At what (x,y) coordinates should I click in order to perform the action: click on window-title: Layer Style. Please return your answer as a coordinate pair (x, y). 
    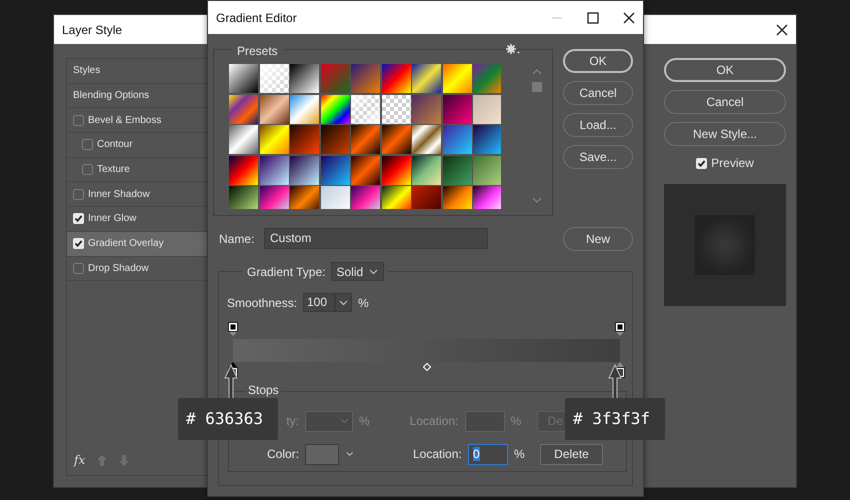
    Looking at the image, I should click on (92, 30).